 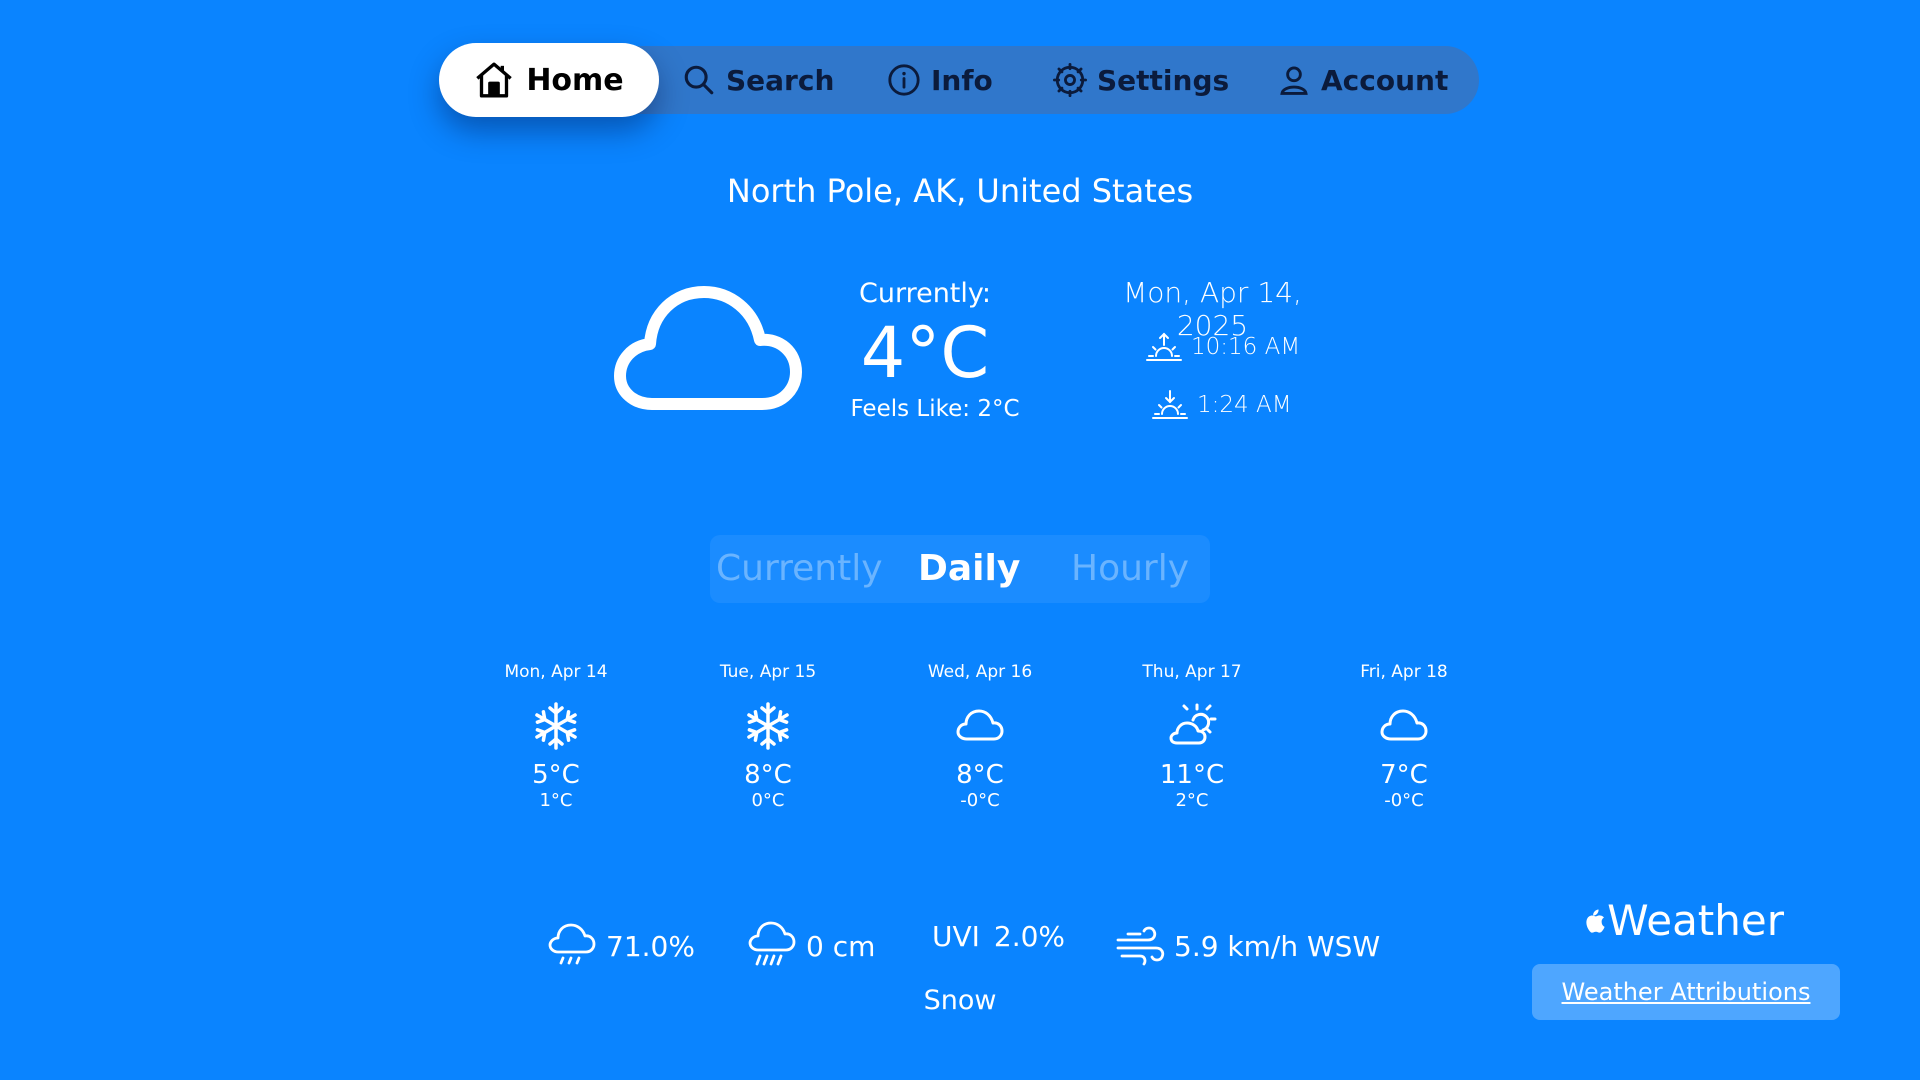 What do you see at coordinates (575, 80) in the screenshot?
I see `nav-home-label: Home` at bounding box center [575, 80].